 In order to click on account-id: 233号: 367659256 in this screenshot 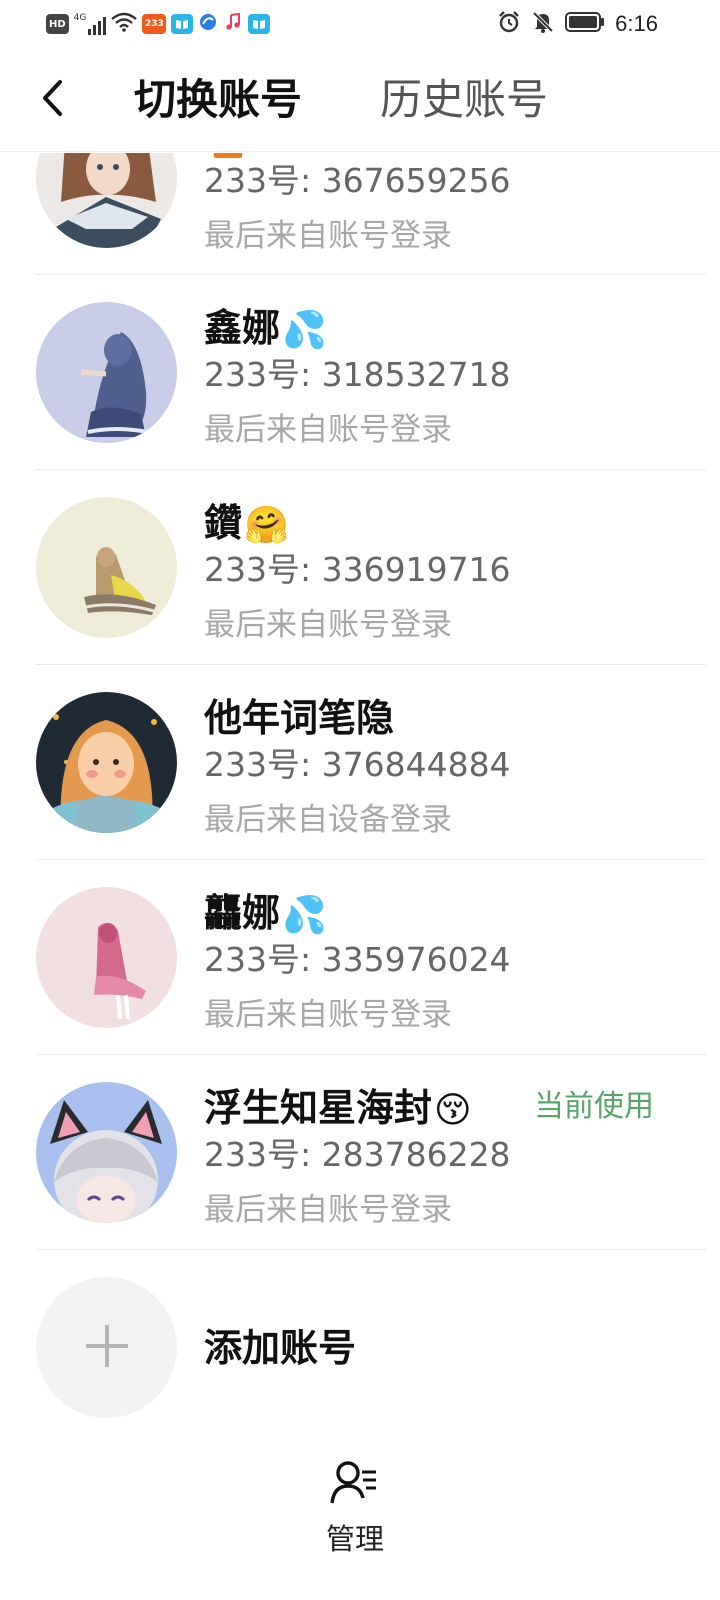, I will do `click(357, 180)`.